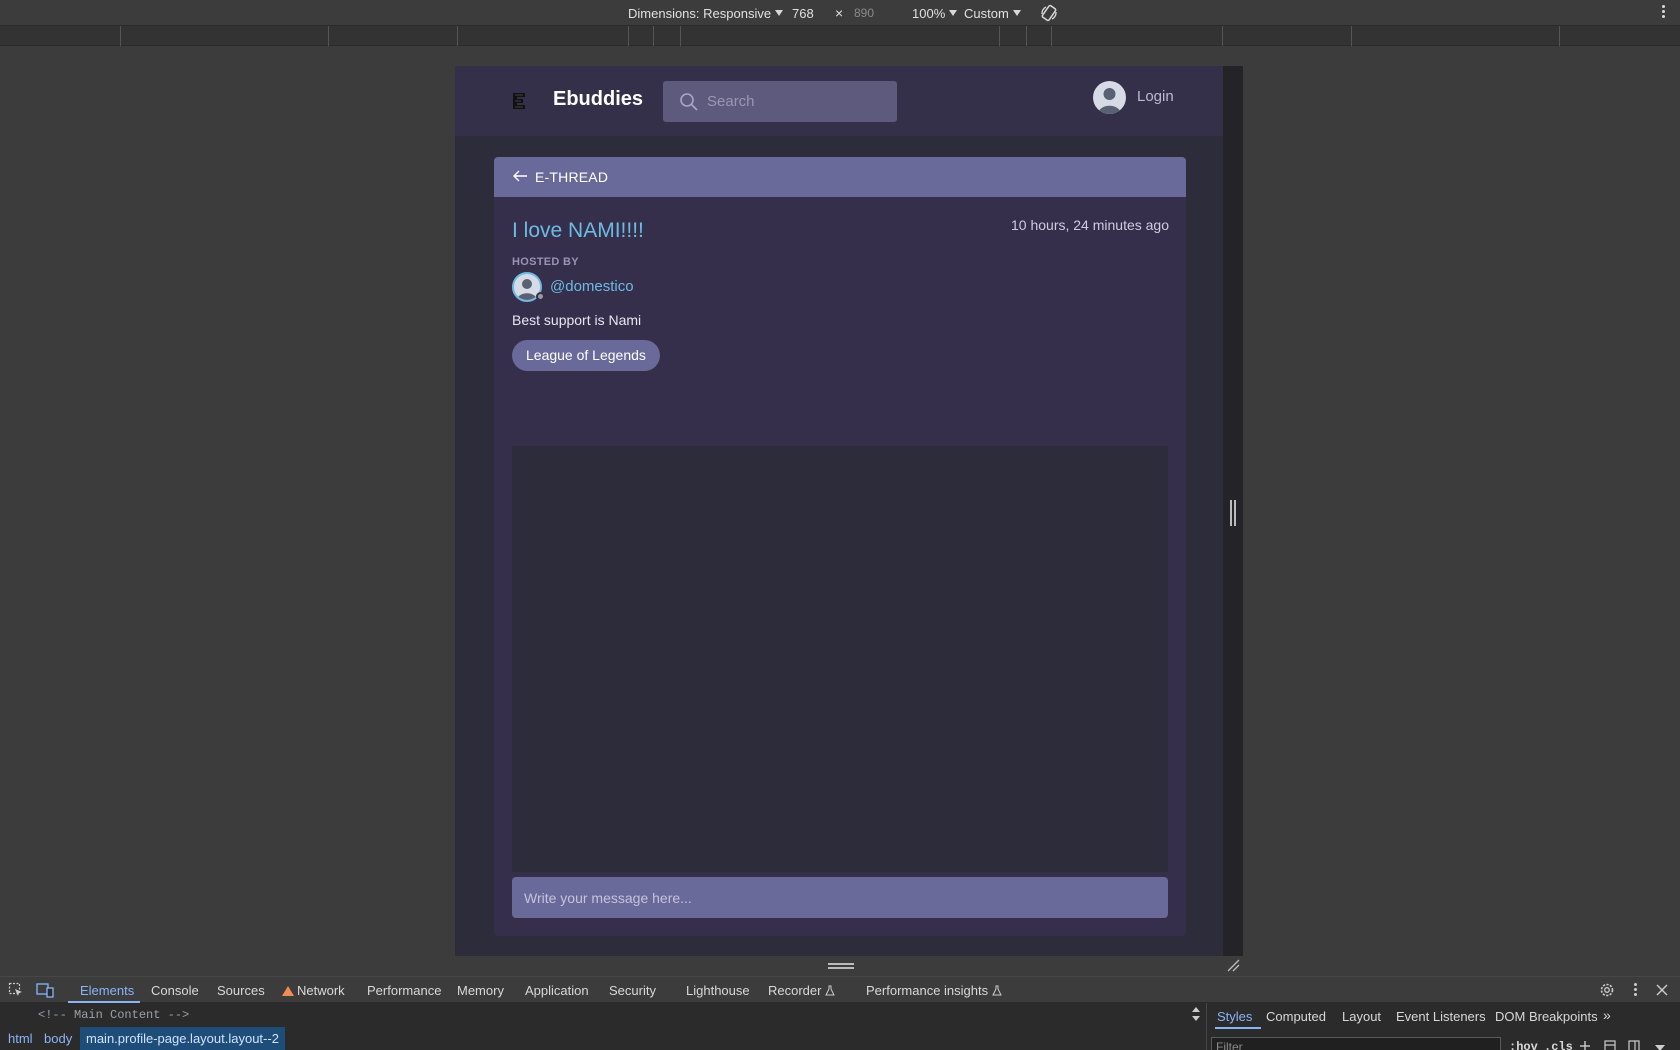 Image resolution: width=1680 pixels, height=1050 pixels. Describe the element at coordinates (795, 990) in the screenshot. I see `tab-recorder-label: Recorder` at that location.